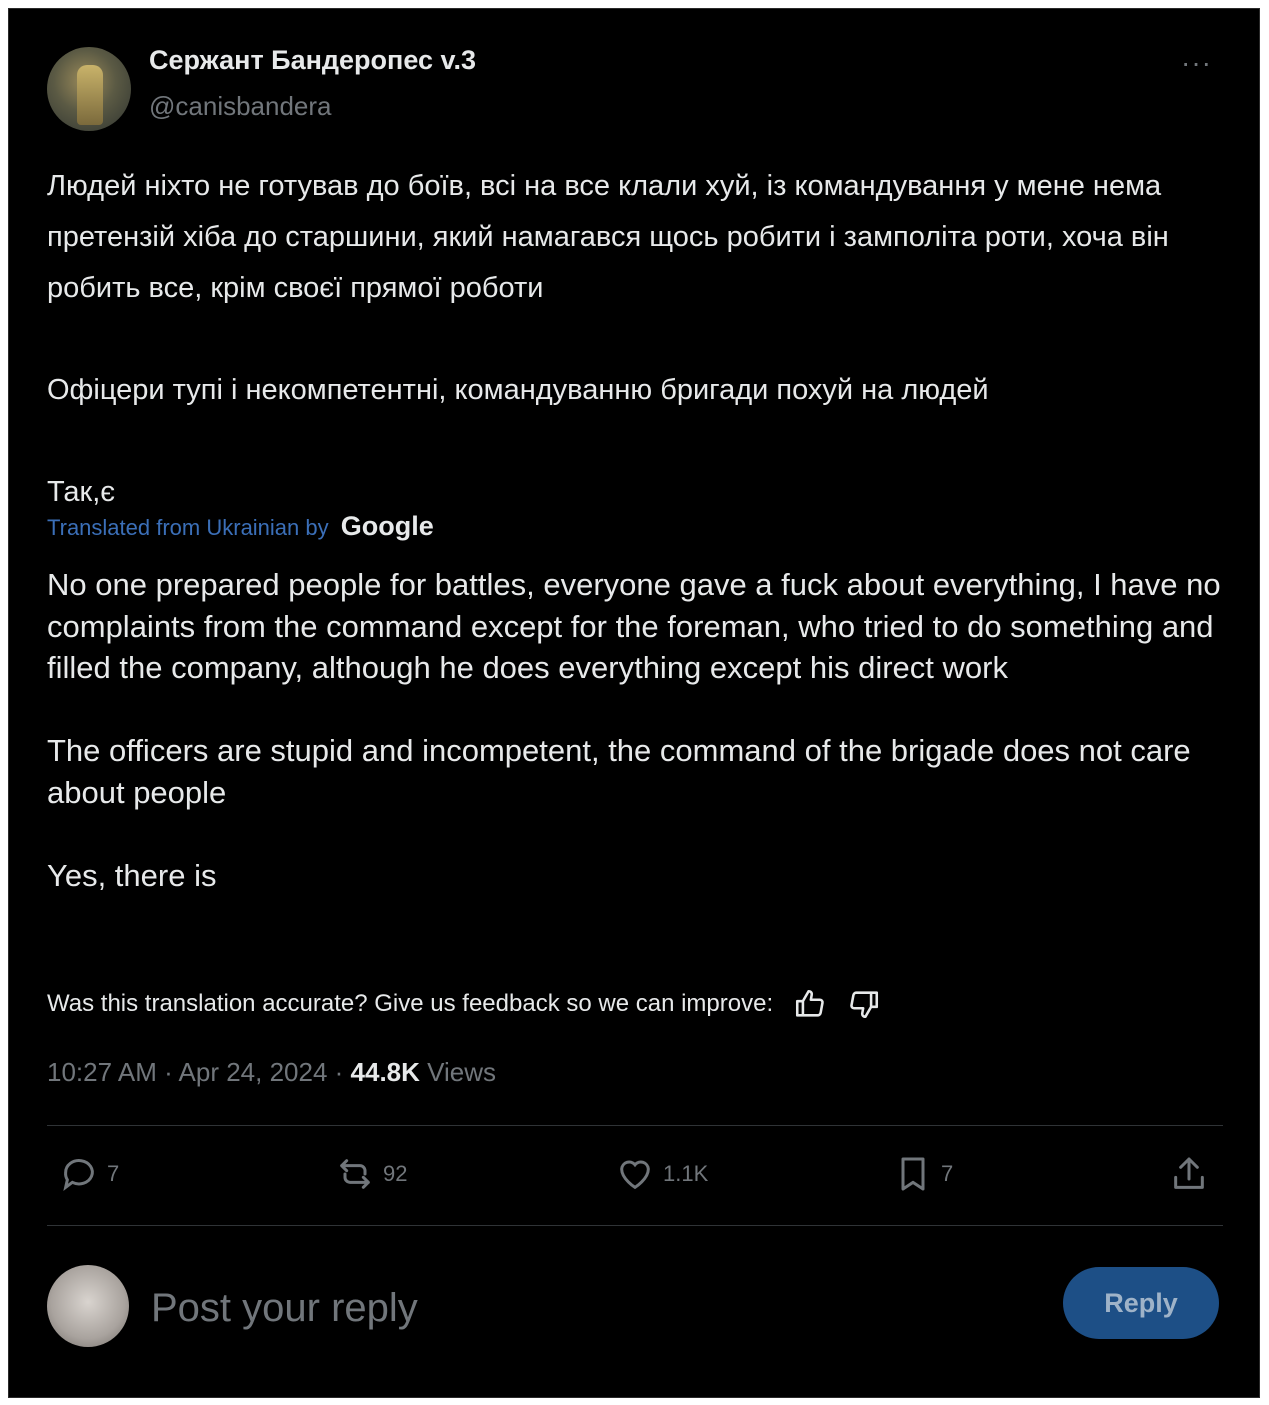 The image size is (1269, 1405). Describe the element at coordinates (88, 1306) in the screenshot. I see `current-user-avatar` at that location.